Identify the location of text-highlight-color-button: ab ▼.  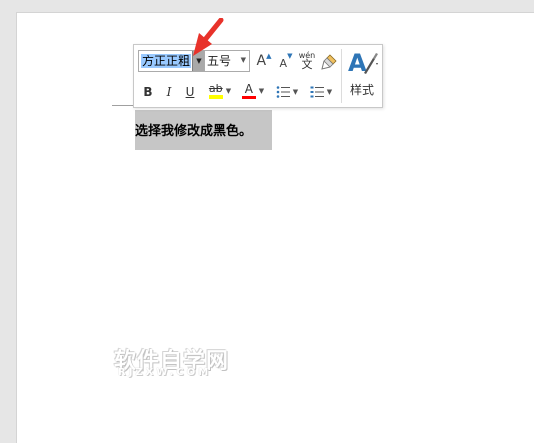
(220, 91).